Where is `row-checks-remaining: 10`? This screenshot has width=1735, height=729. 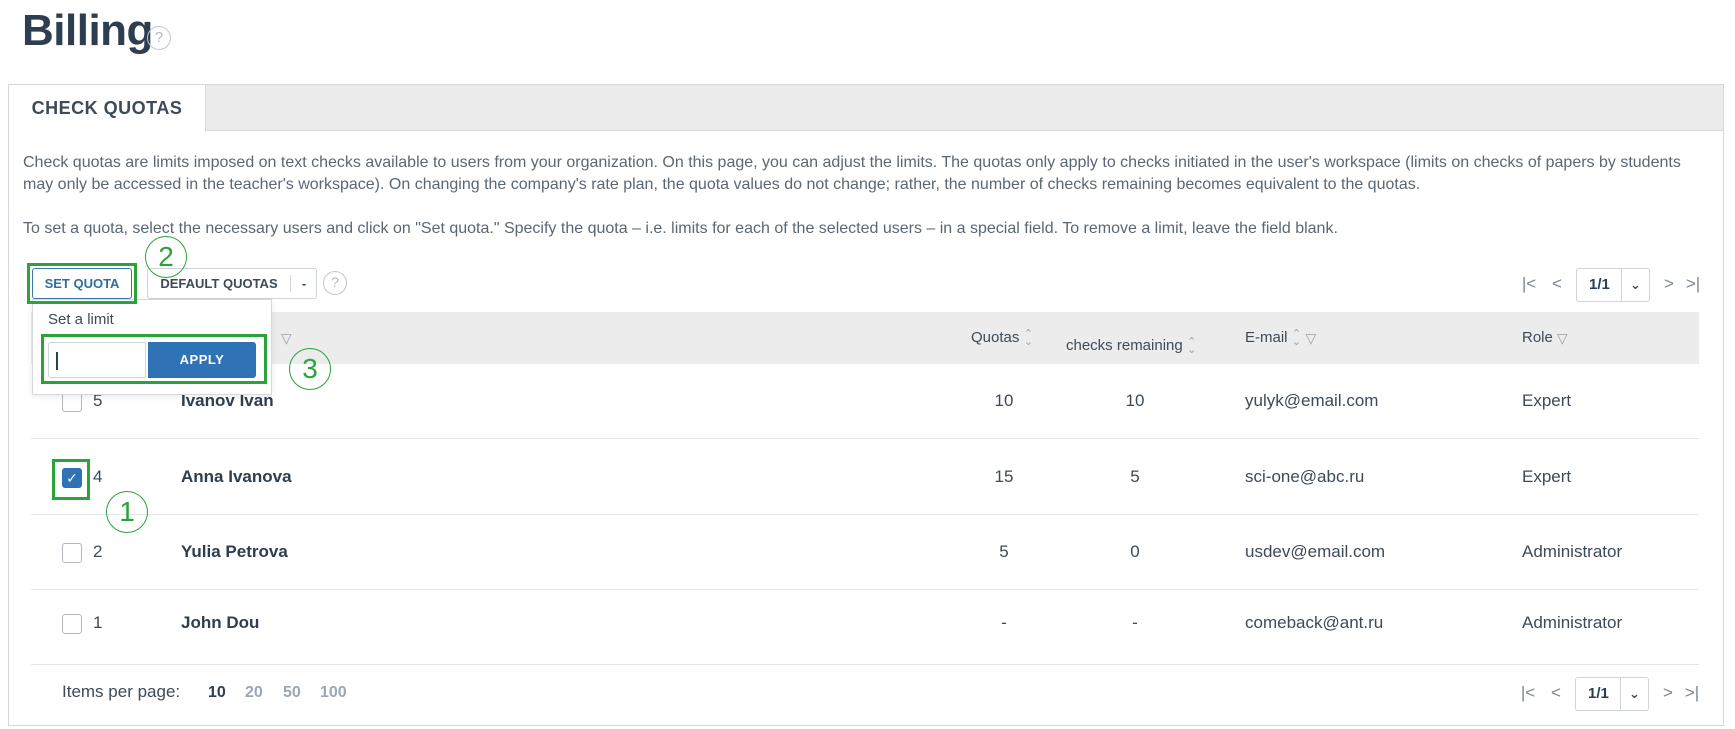
row-checks-remaining: 10 is located at coordinates (1135, 400).